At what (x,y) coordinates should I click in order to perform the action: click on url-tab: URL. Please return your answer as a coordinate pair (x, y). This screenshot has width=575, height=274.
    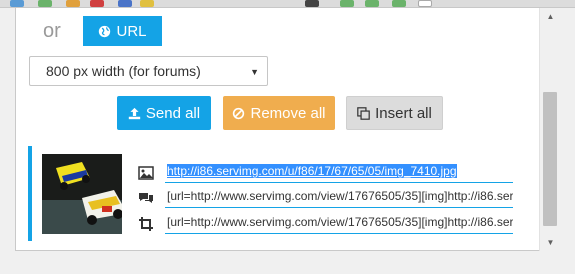
    Looking at the image, I should click on (122, 31).